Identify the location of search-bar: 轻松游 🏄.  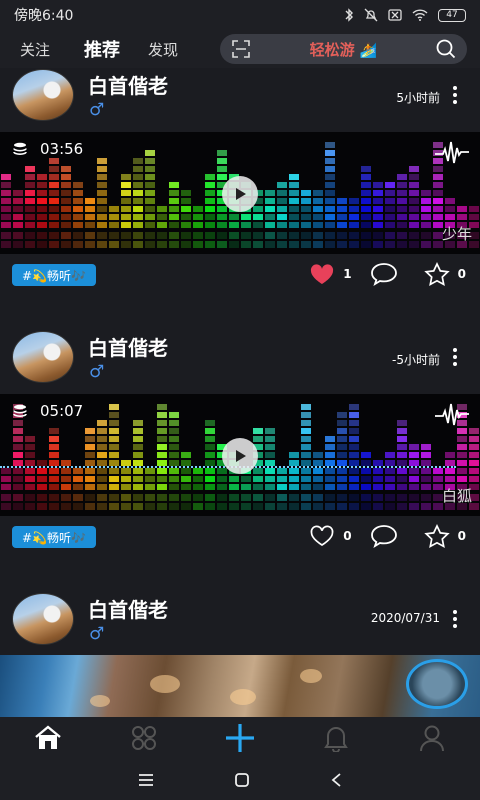
(343, 49).